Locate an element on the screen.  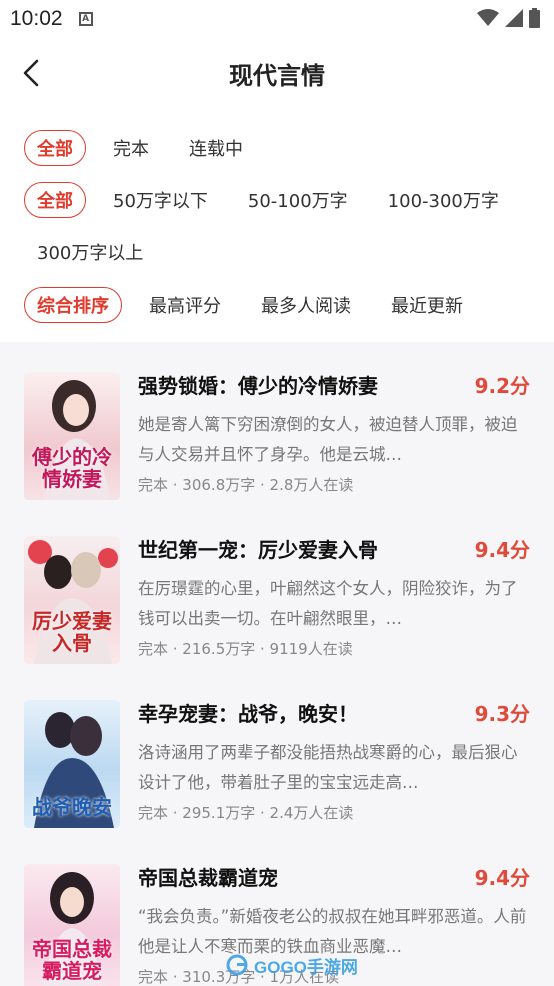
book-cover: 傅少的冷情娇妻 is located at coordinates (72, 436).